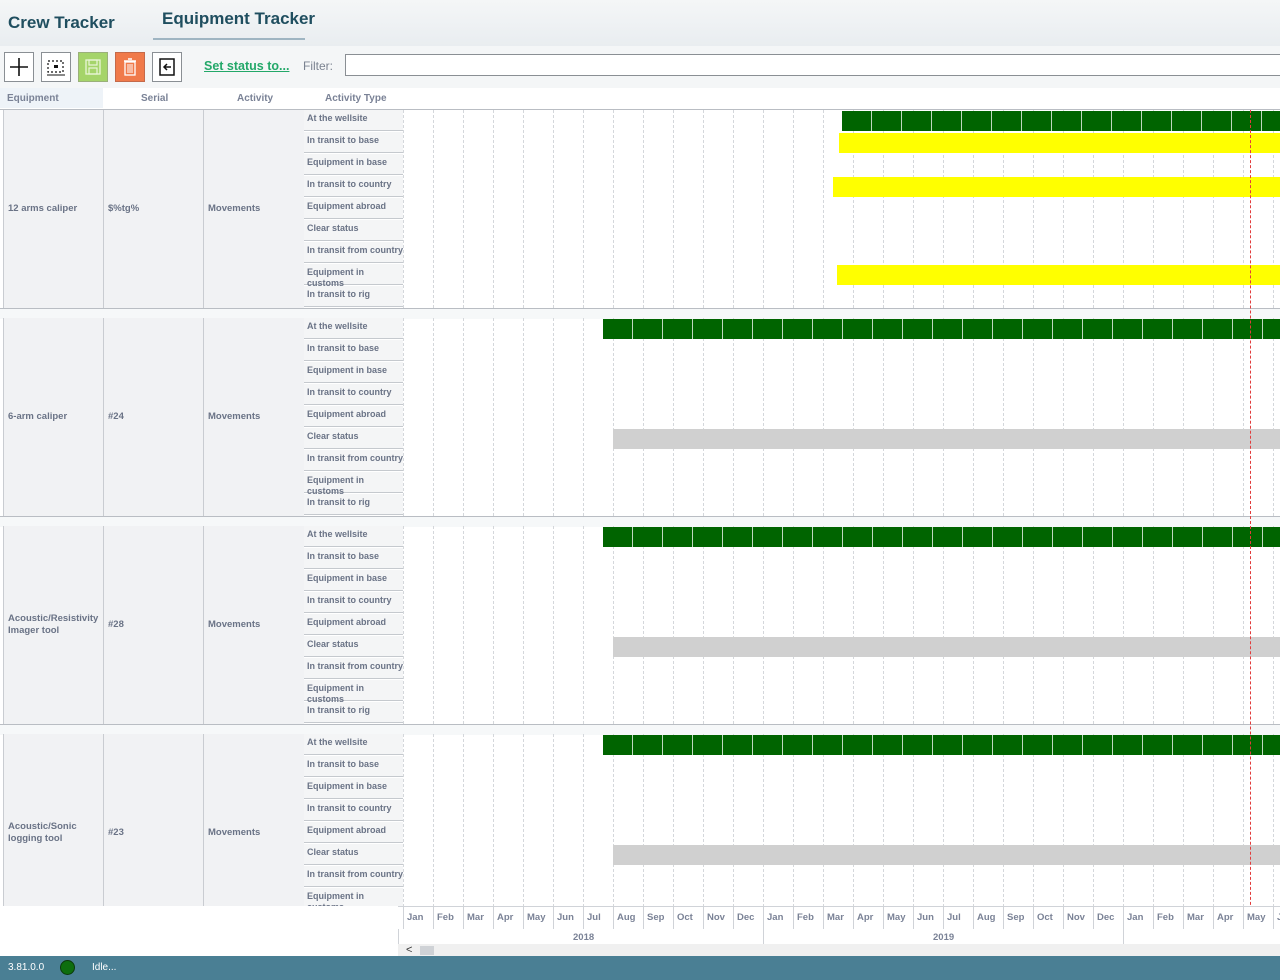  I want to click on equipment-cell: Acoustic/Resistivity Imager tool, so click(53, 625).